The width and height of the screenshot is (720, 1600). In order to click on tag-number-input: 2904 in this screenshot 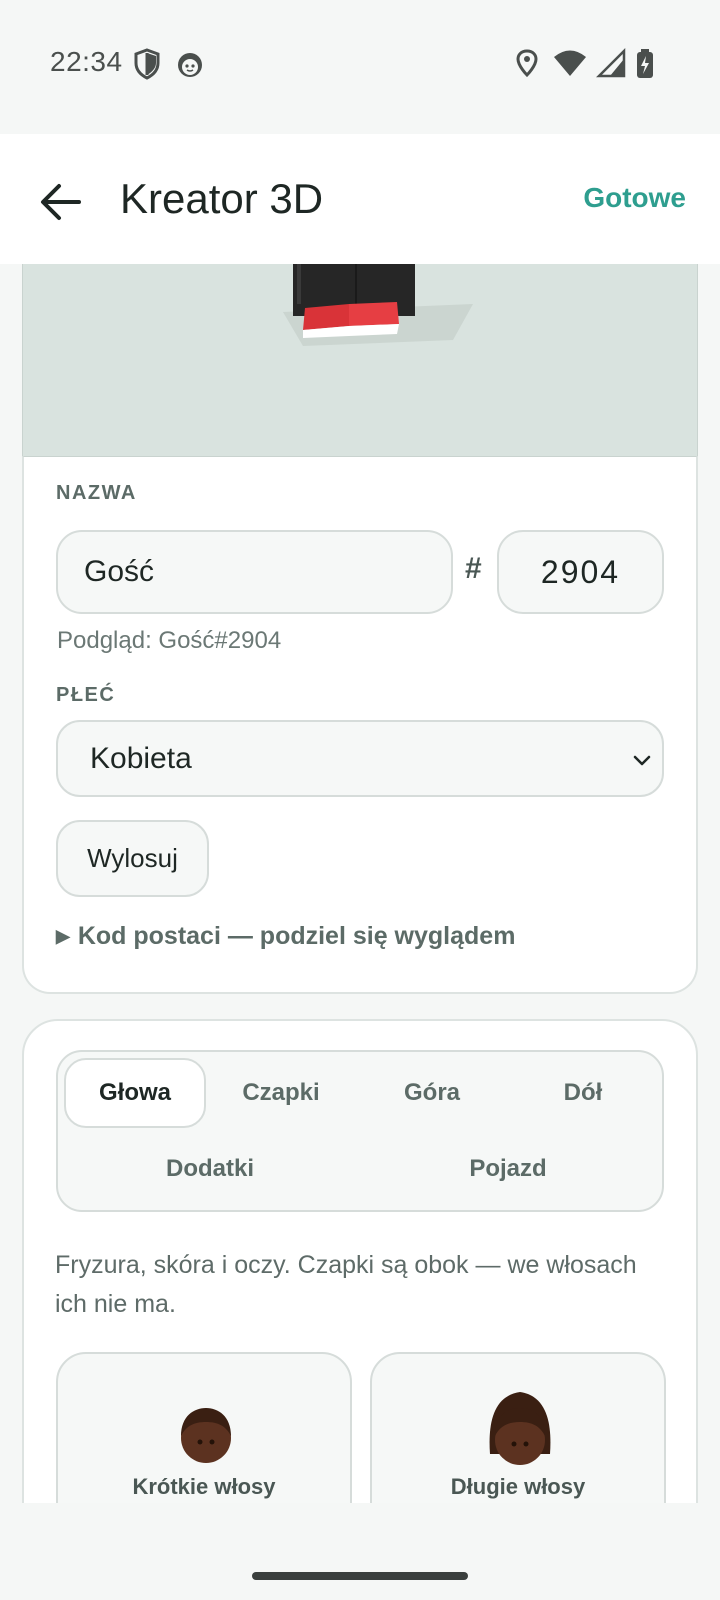, I will do `click(580, 572)`.